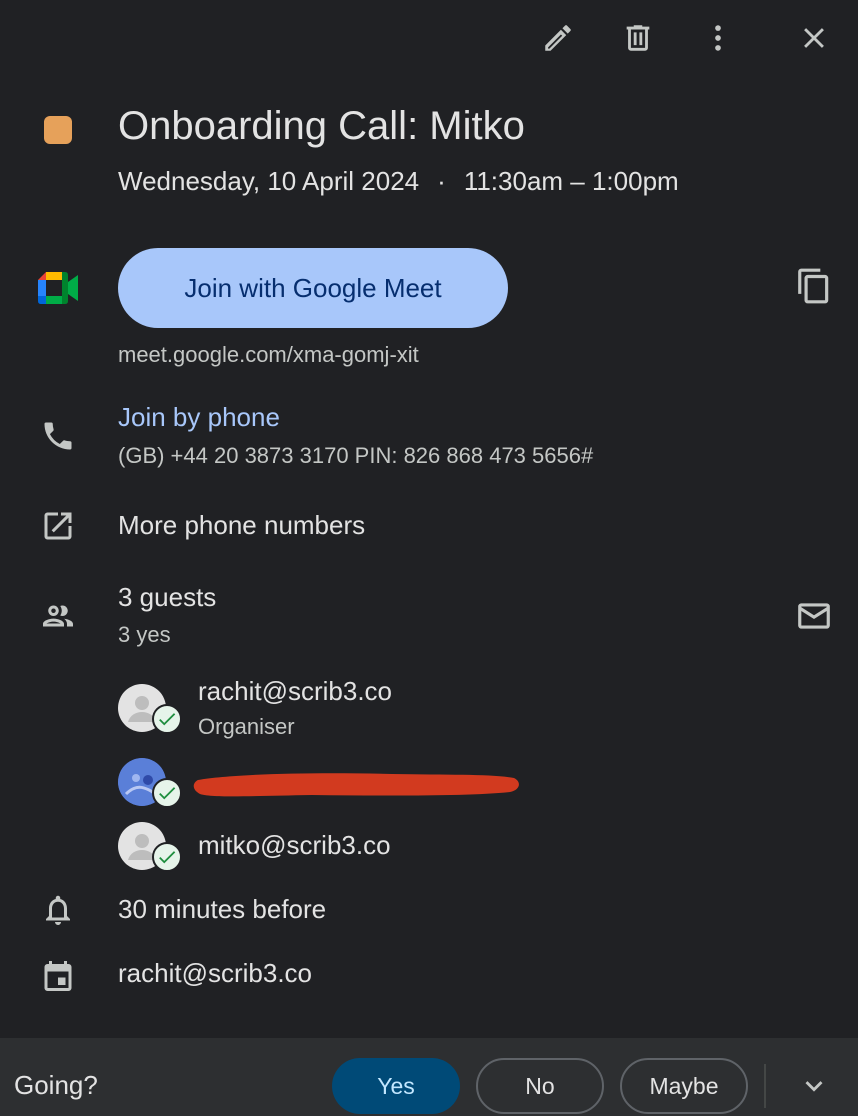  What do you see at coordinates (58, 436) in the screenshot?
I see `phone-icon` at bounding box center [58, 436].